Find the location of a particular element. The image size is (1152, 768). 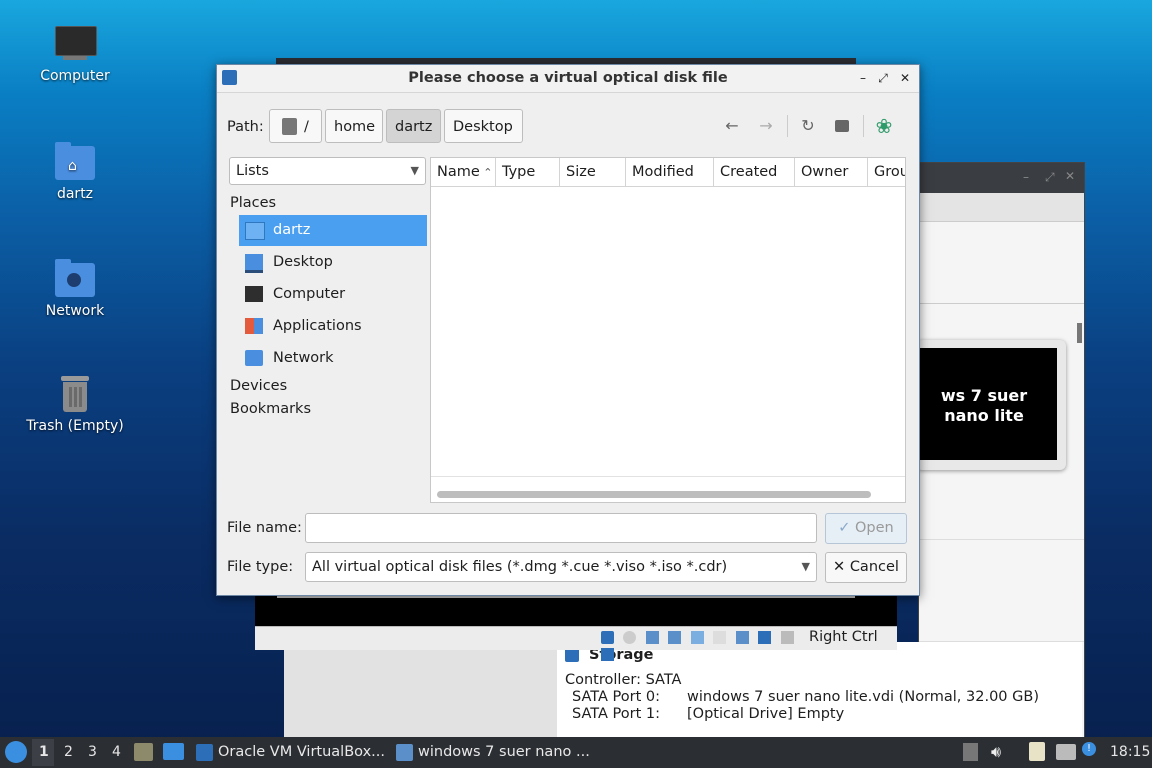

desktop-icon-label: Network is located at coordinates (75, 311).